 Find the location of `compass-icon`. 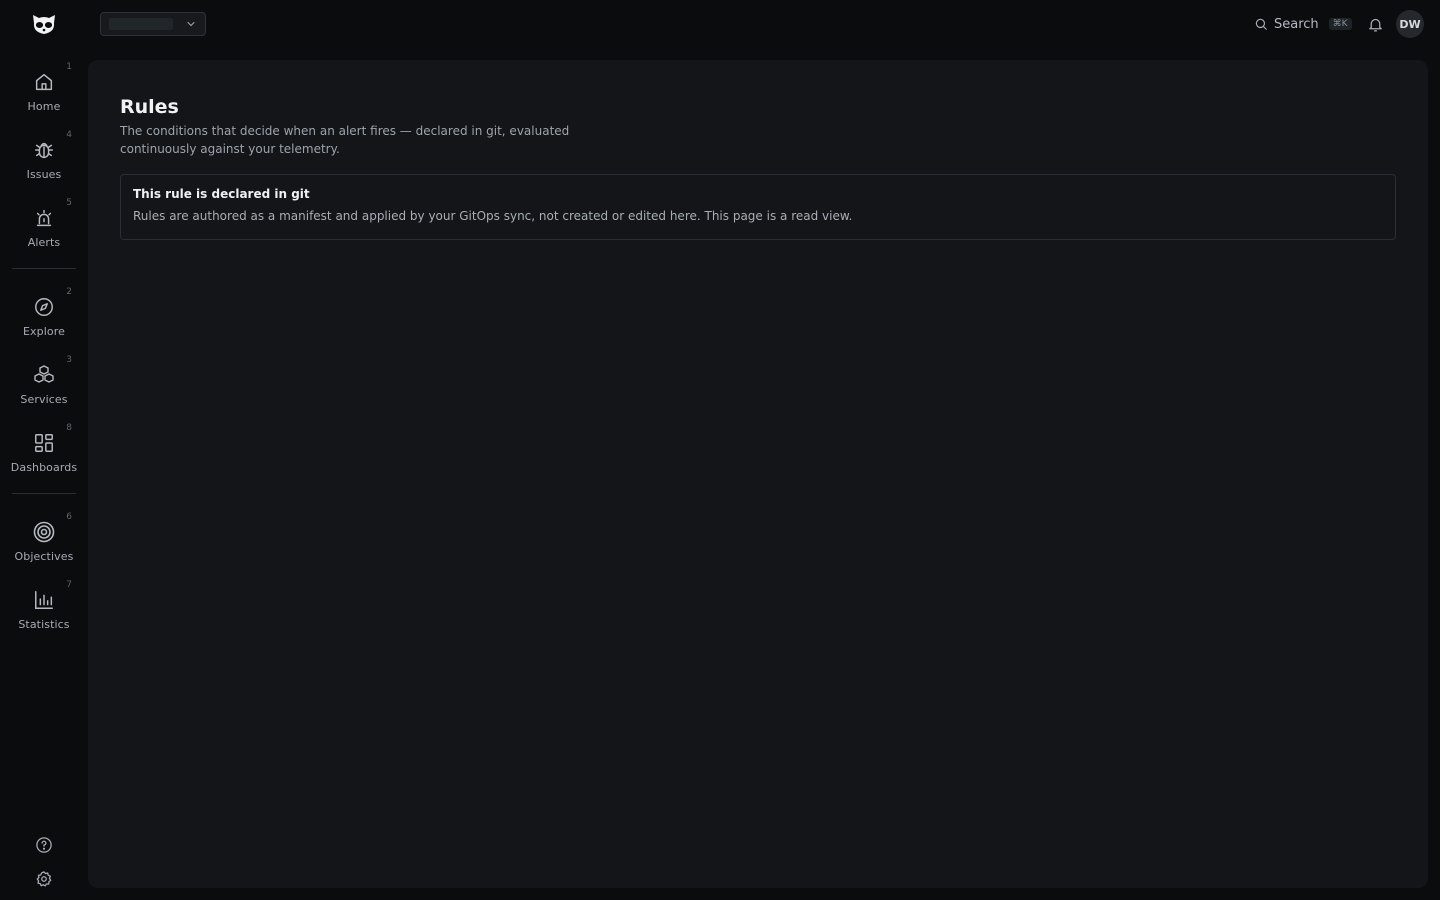

compass-icon is located at coordinates (44, 307).